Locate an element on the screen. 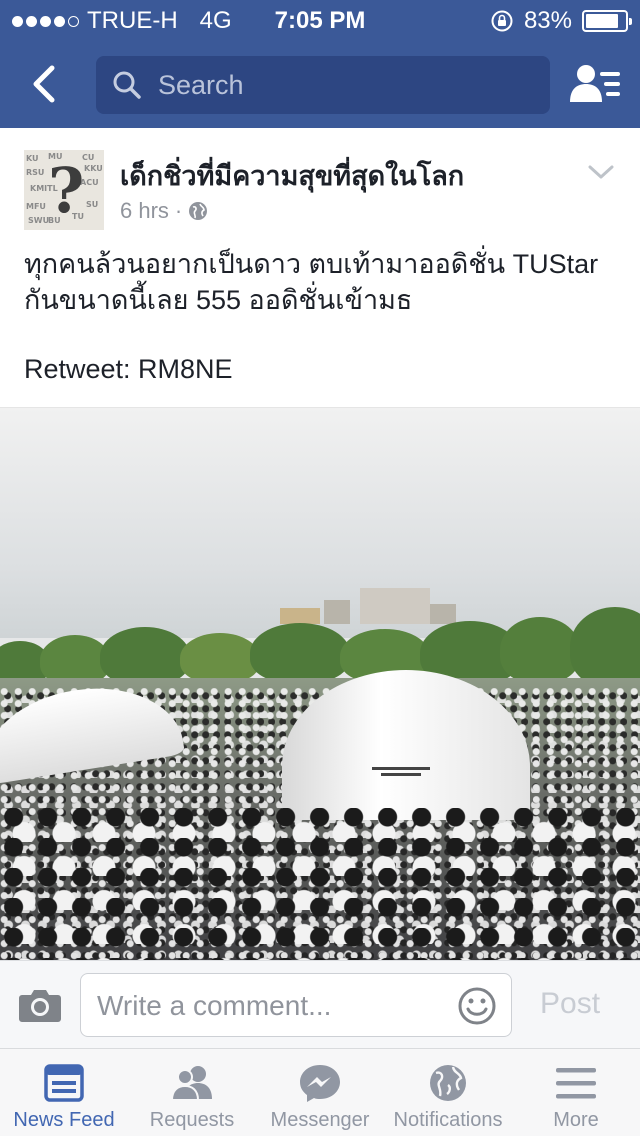  globe-notifications-icon is located at coordinates (448, 1083).